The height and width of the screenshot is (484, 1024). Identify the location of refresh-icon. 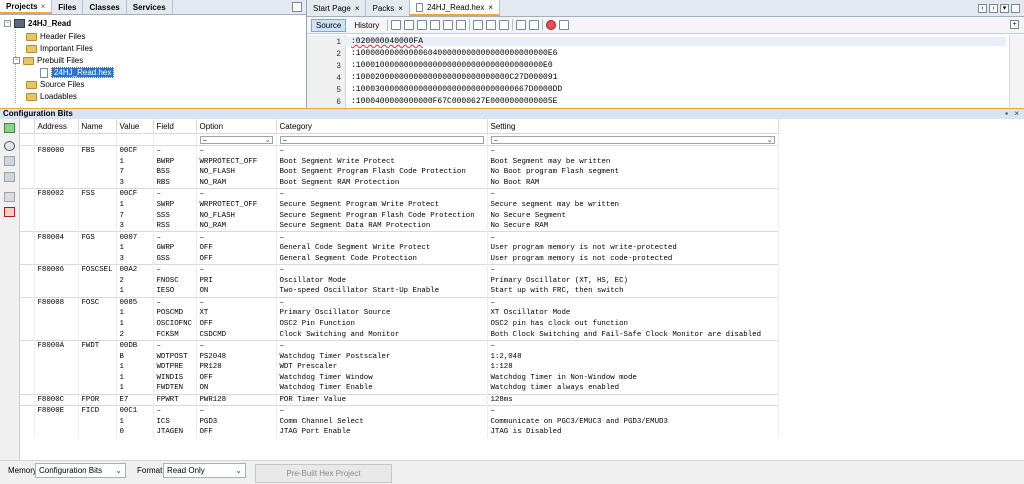
(9, 177).